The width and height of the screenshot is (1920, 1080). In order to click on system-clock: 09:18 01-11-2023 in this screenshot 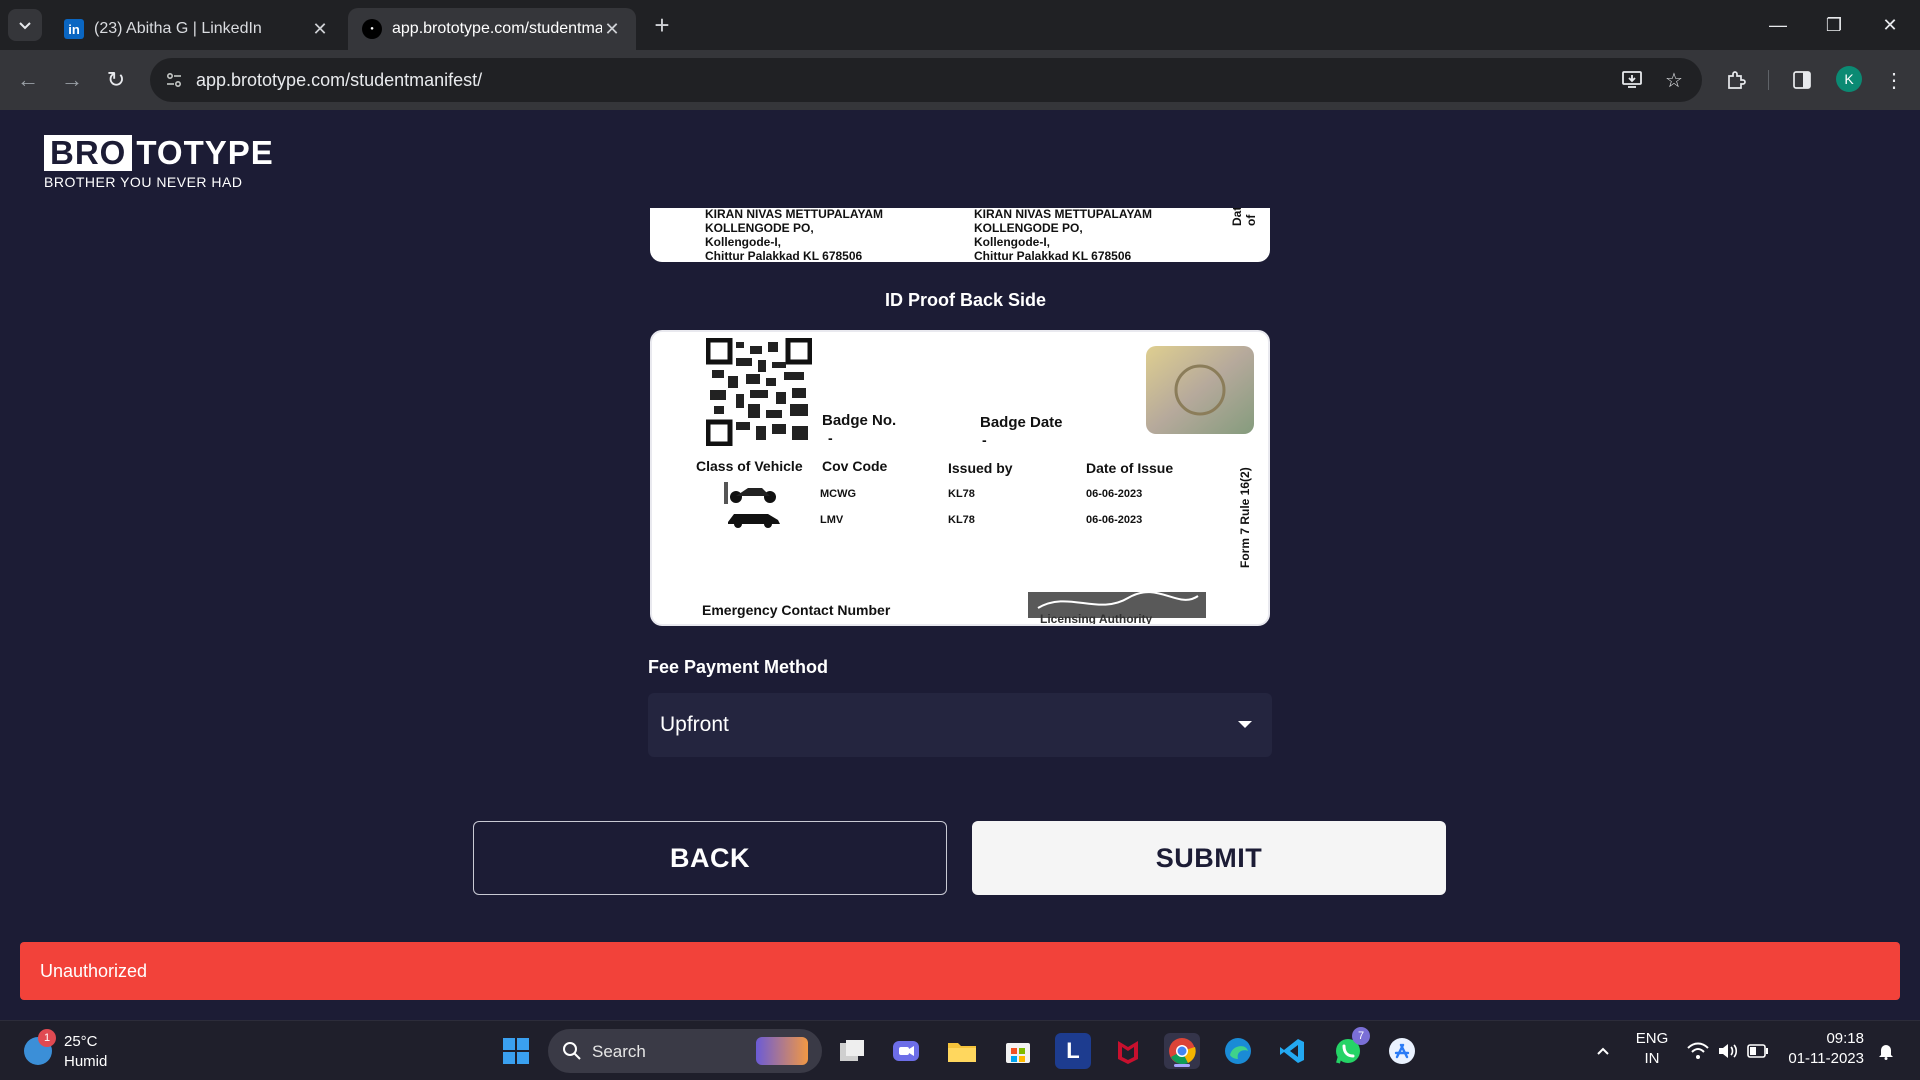, I will do `click(1822, 1049)`.